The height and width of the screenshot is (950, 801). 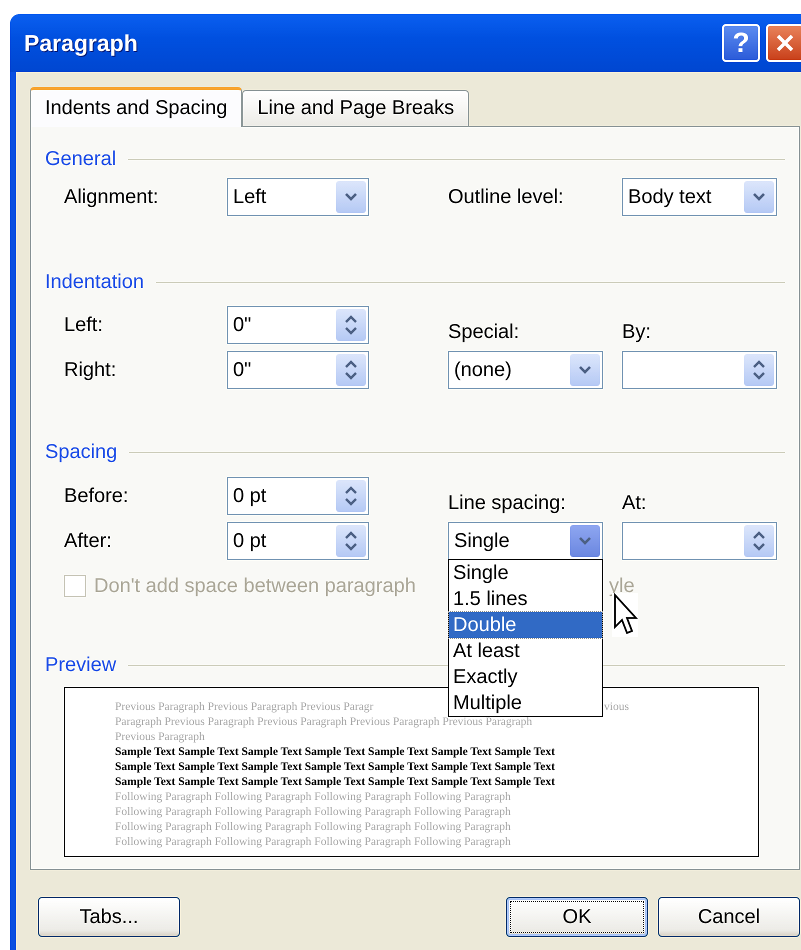 I want to click on window-title: Paragraph, so click(x=81, y=43).